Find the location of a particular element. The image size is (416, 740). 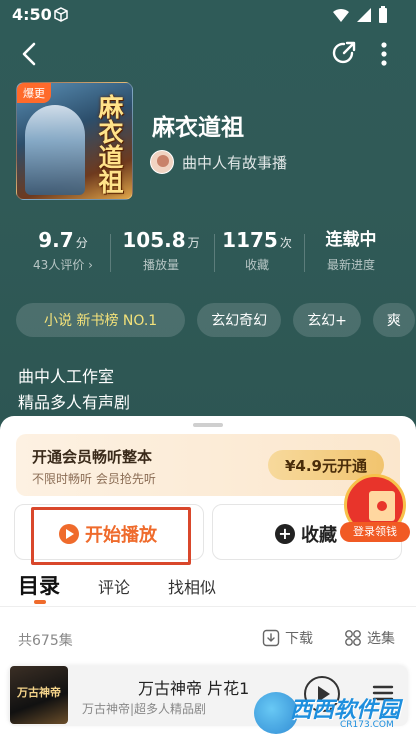

grid-icon is located at coordinates (353, 638).